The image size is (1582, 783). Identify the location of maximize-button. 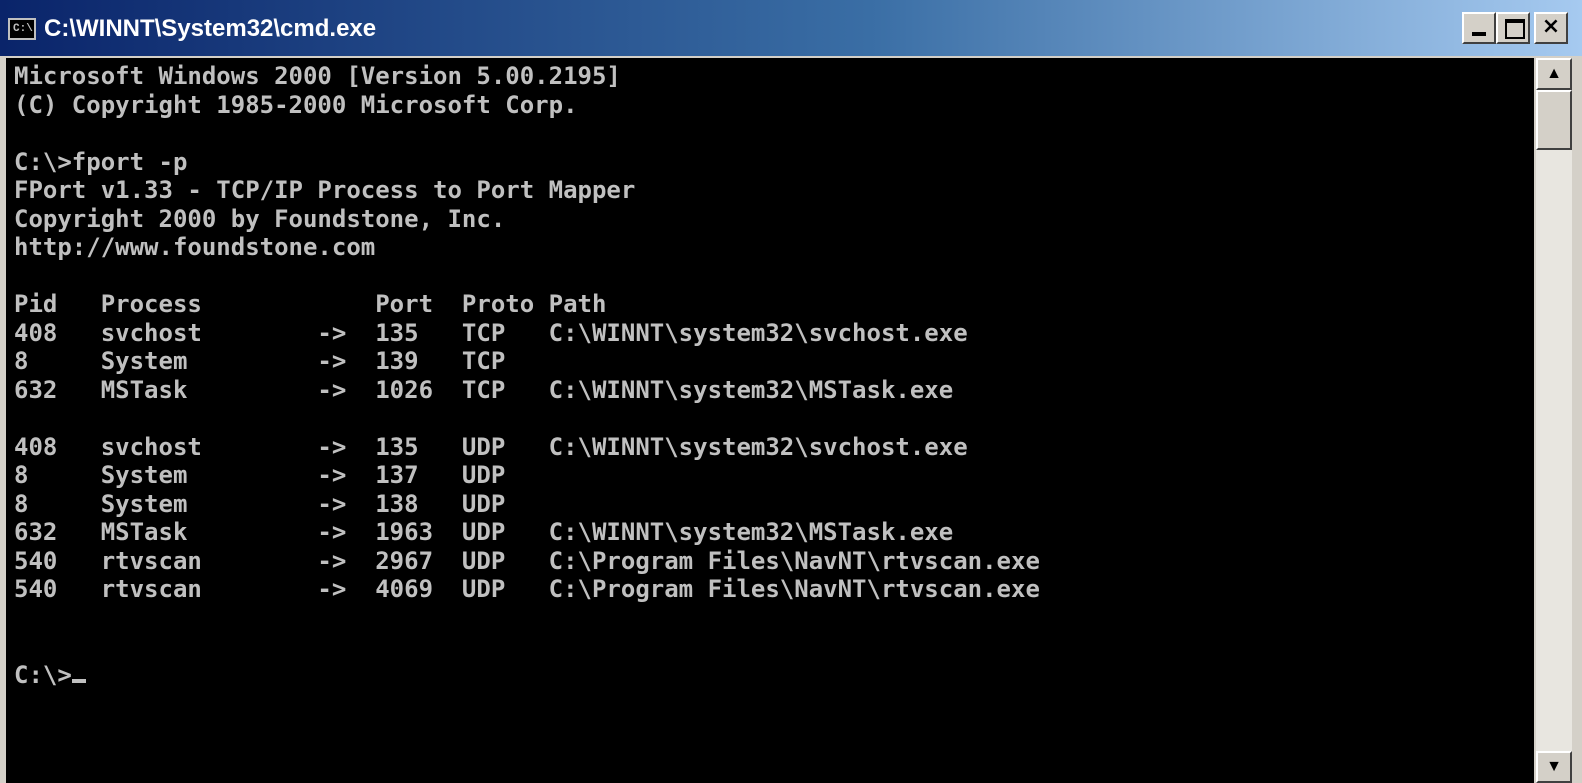
(1513, 28).